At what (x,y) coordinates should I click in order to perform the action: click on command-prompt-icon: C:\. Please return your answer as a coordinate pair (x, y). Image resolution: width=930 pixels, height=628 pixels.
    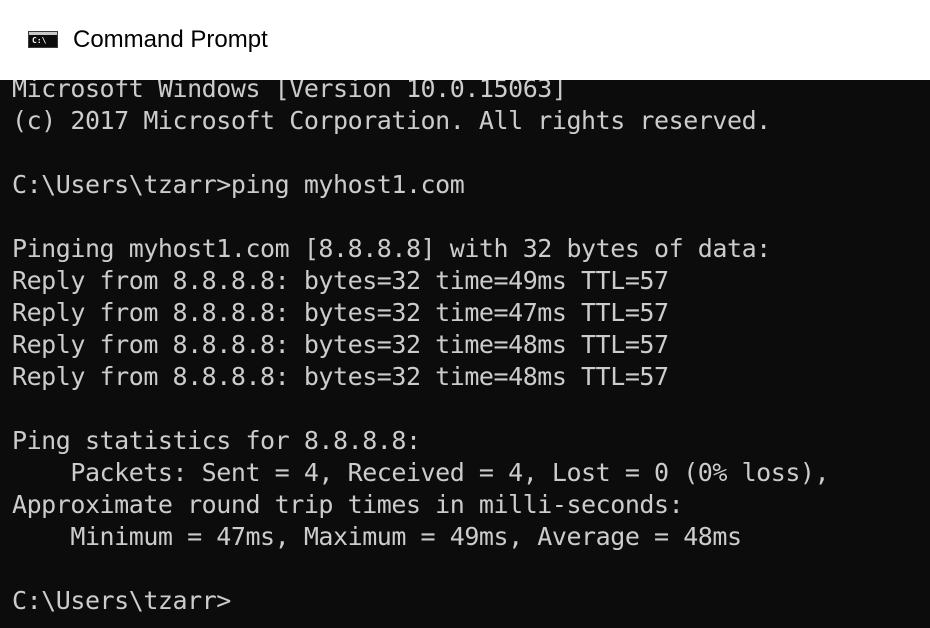
    Looking at the image, I should click on (43, 39).